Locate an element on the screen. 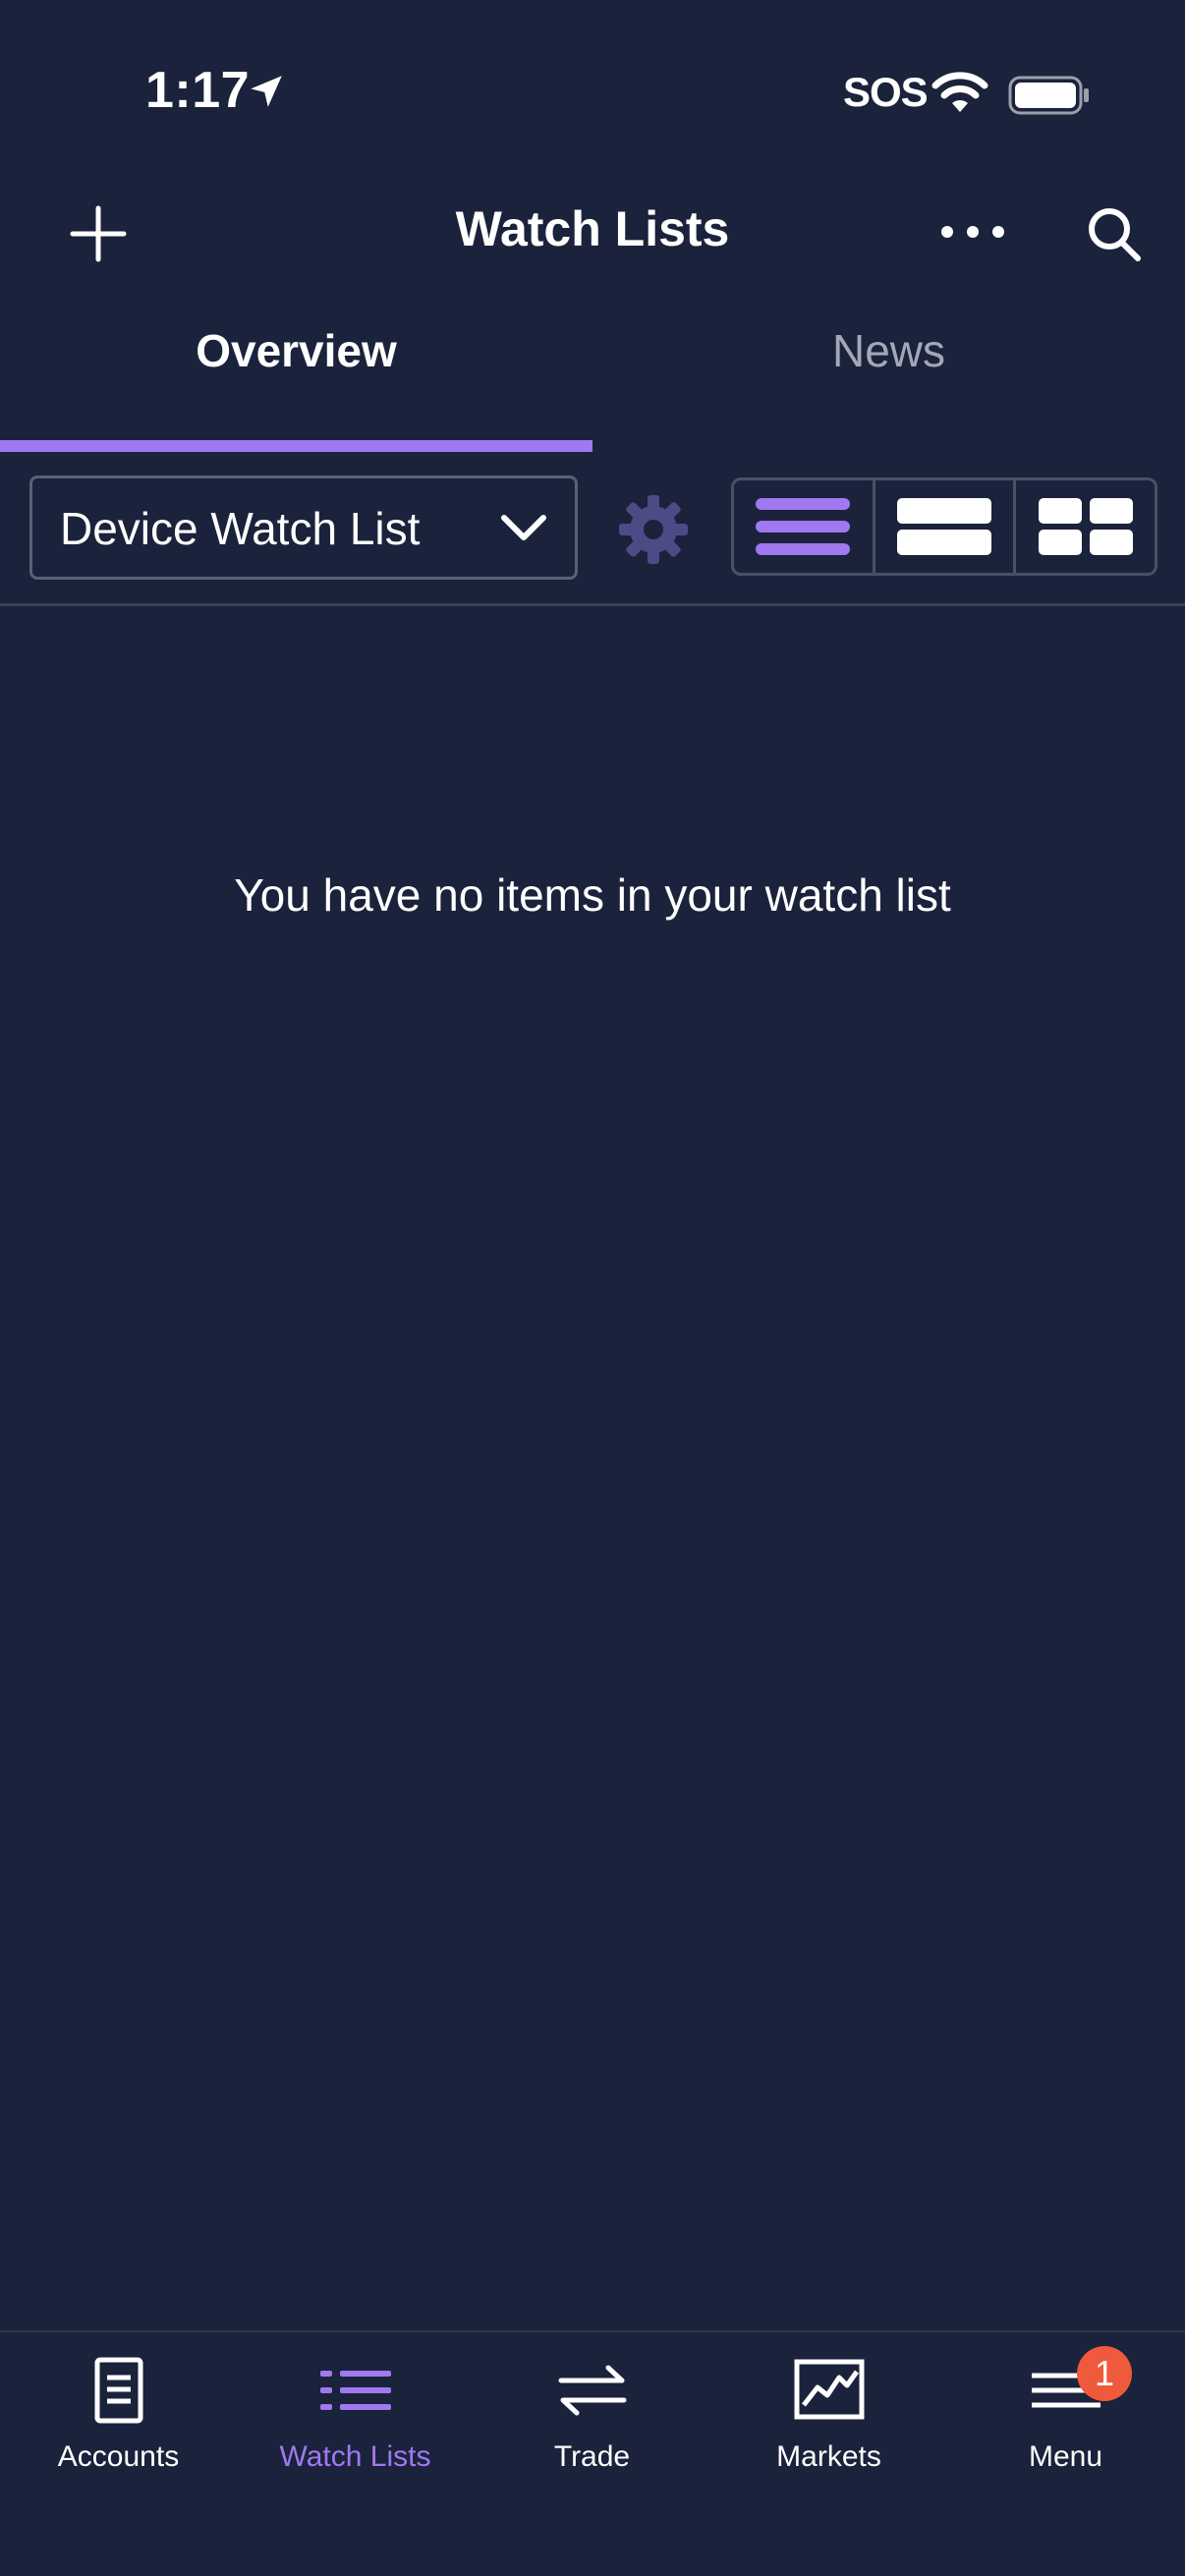 The image size is (1185, 2576). location-arrow-icon is located at coordinates (266, 91).